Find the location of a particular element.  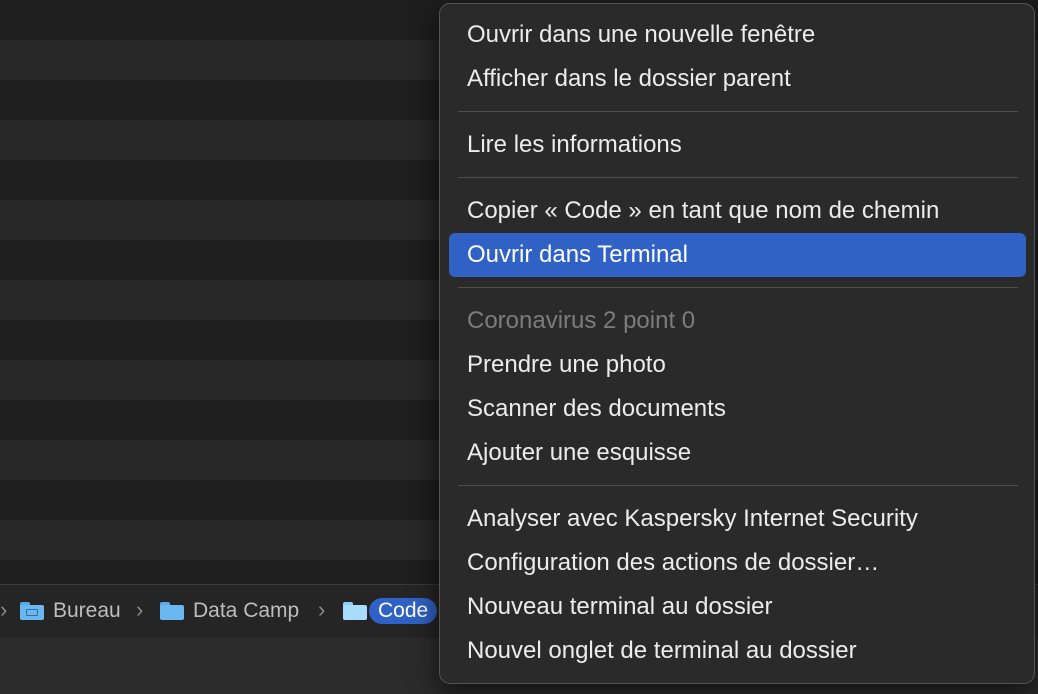

menu-item-new-terminal-tab-at-folder: Nouvel onglet de terminal au dossier is located at coordinates (737, 651).